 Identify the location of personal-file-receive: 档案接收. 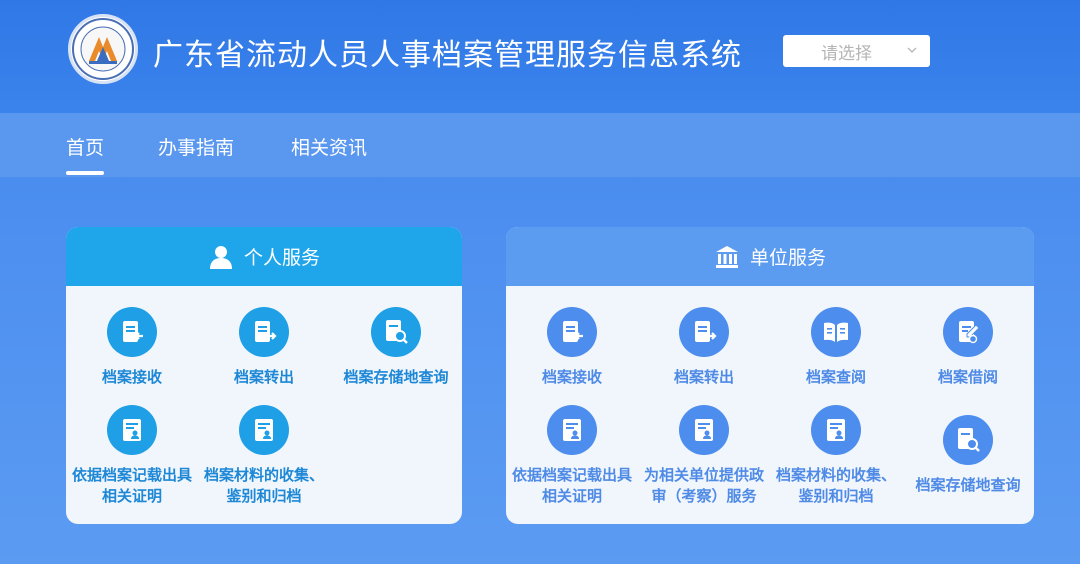
(132, 347).